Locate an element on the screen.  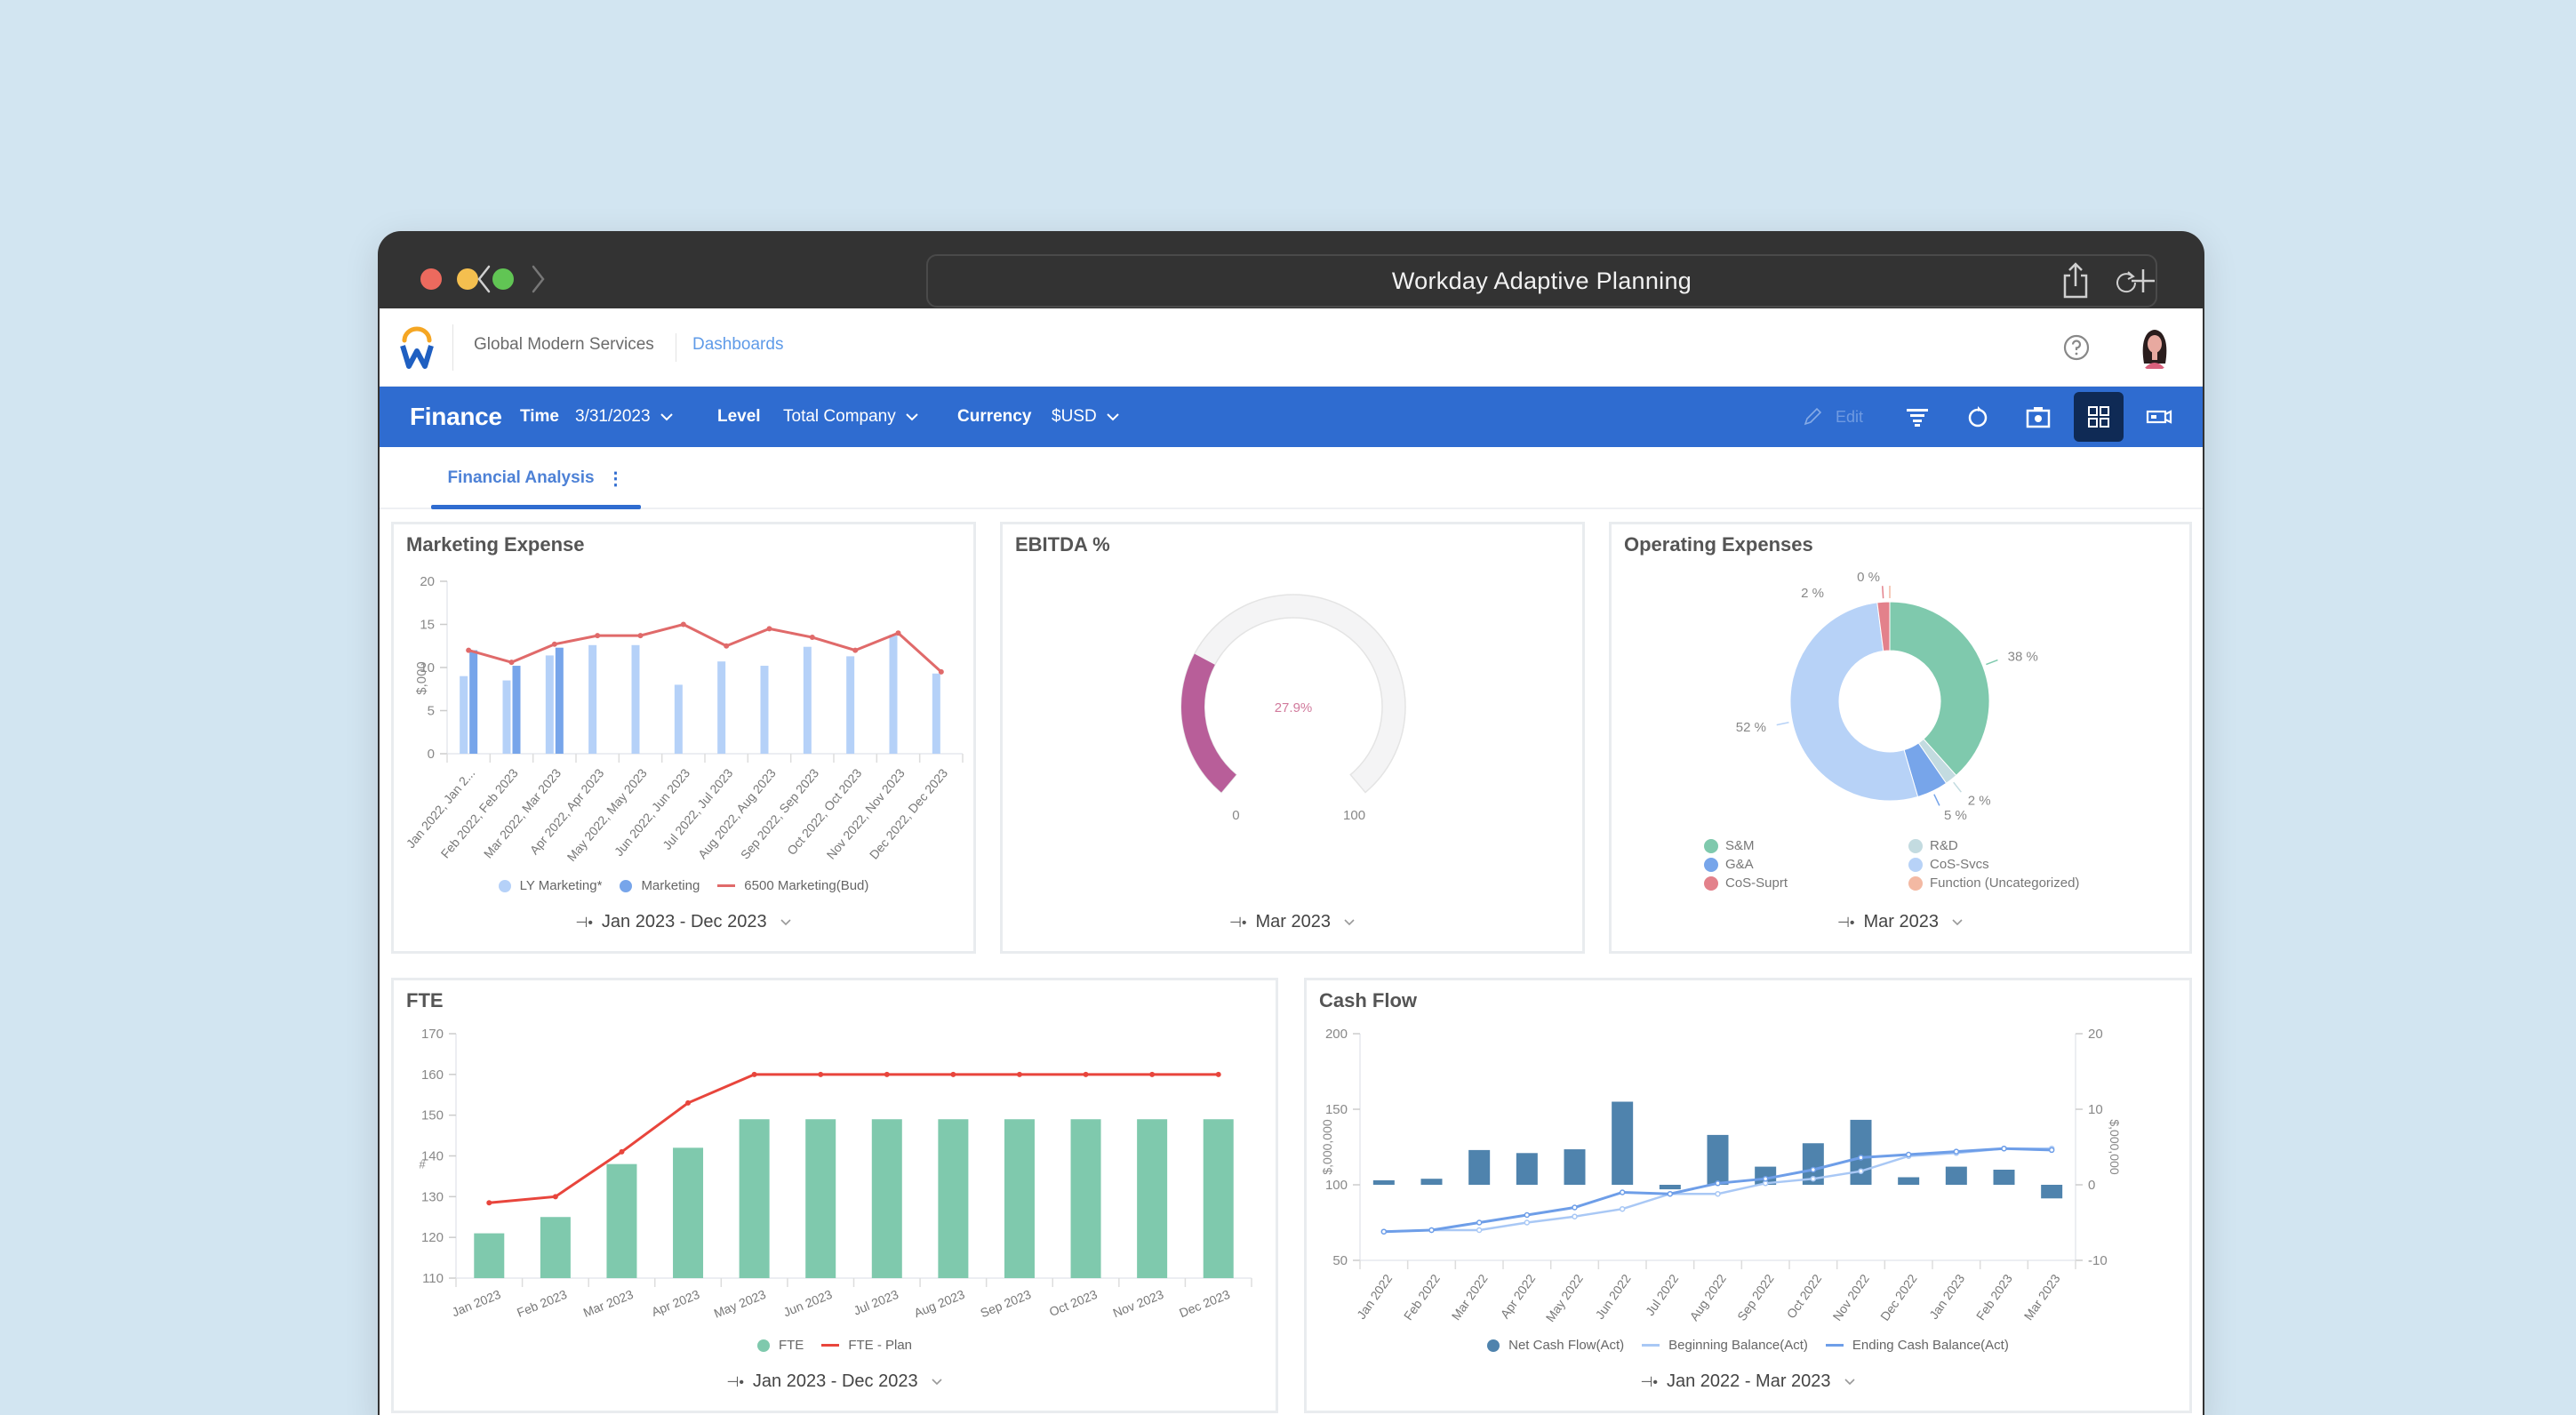
workday-logo-icon is located at coordinates (417, 347).